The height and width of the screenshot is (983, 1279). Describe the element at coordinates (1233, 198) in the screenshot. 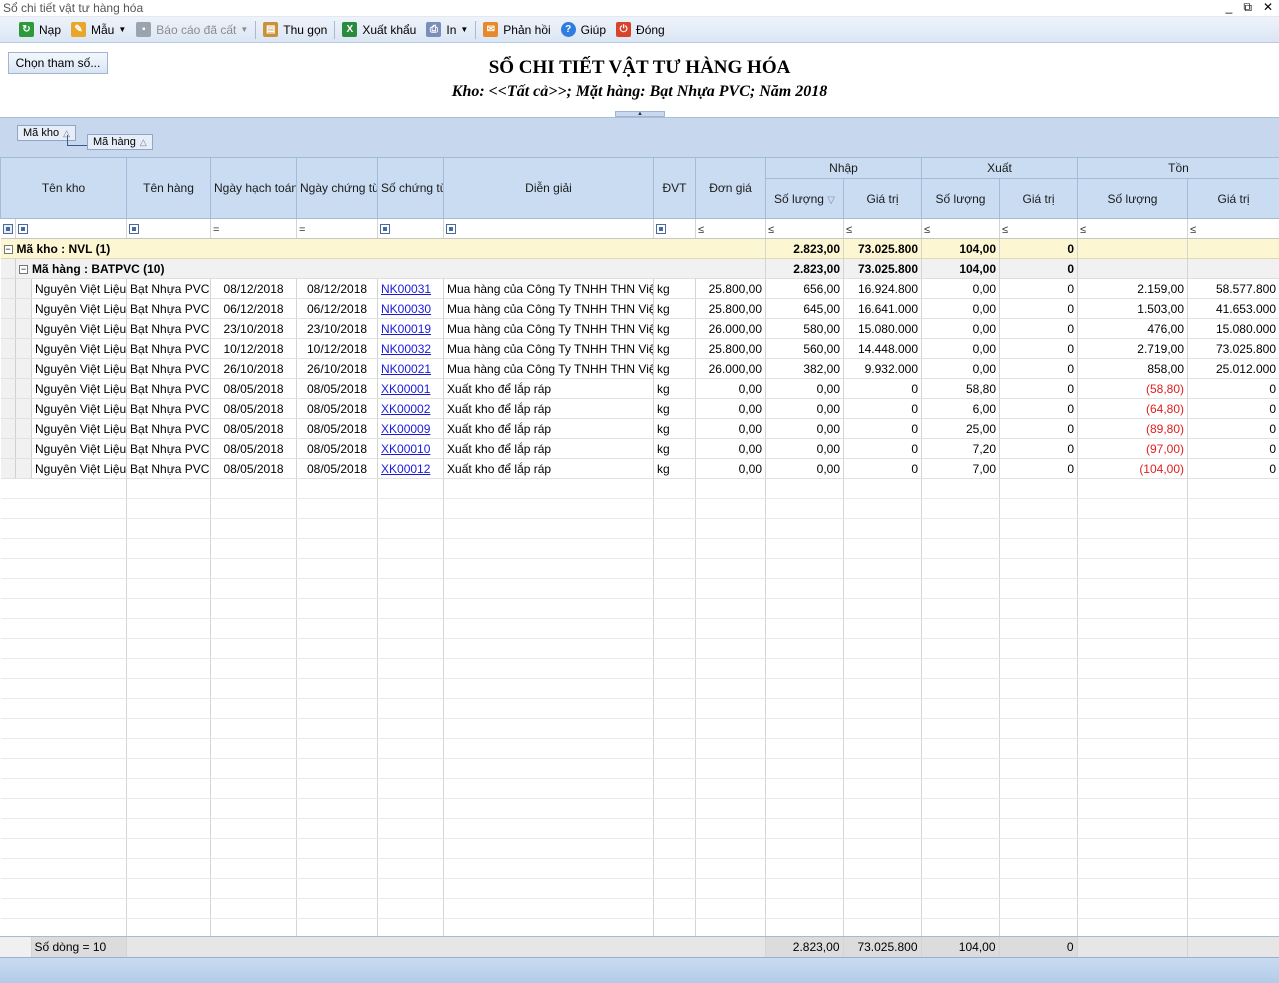

I see `col-header-ton-gia-tri: Giá trị` at that location.